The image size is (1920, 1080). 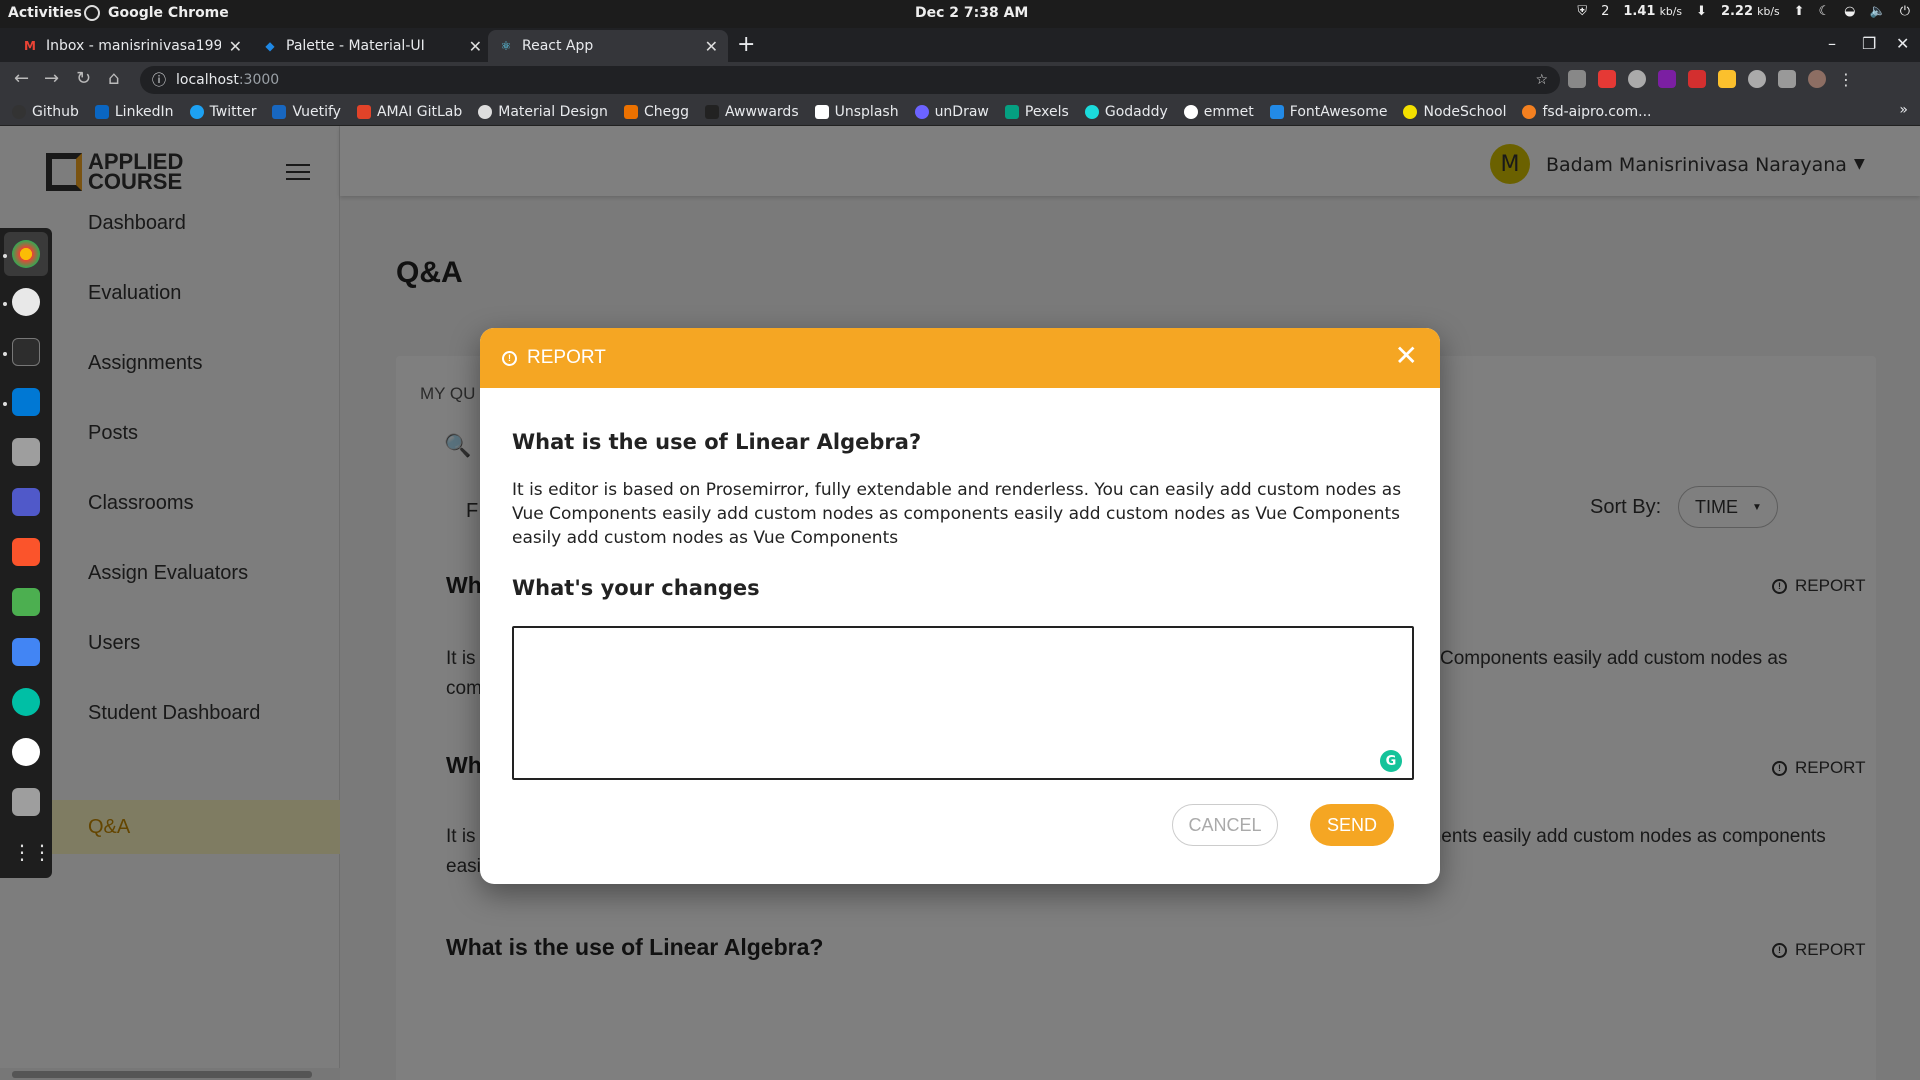 What do you see at coordinates (1824, 11) in the screenshot?
I see `moon-icon: ☾` at bounding box center [1824, 11].